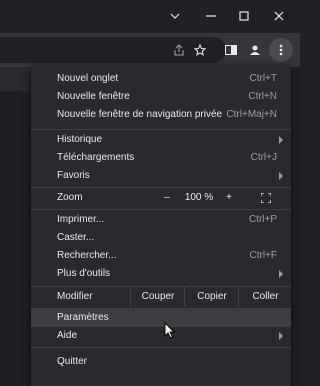  I want to click on close-button, so click(279, 16).